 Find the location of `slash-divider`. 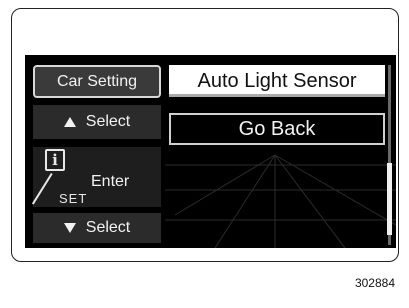

slash-divider is located at coordinates (42, 189).